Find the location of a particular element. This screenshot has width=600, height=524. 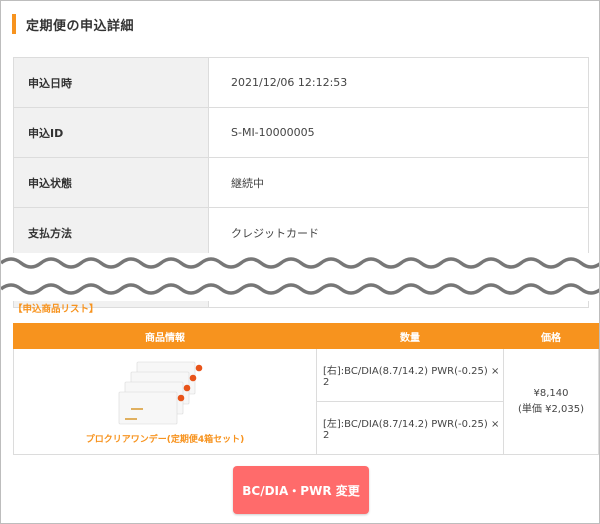

detail-row: 申込状態 継続中 is located at coordinates (301, 182).